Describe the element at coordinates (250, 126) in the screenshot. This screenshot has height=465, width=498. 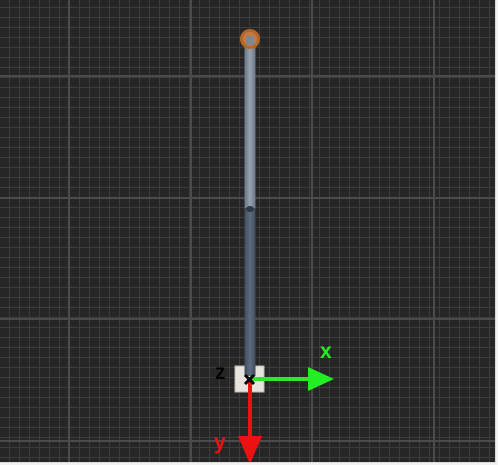
I see `robot-link-upper` at that location.